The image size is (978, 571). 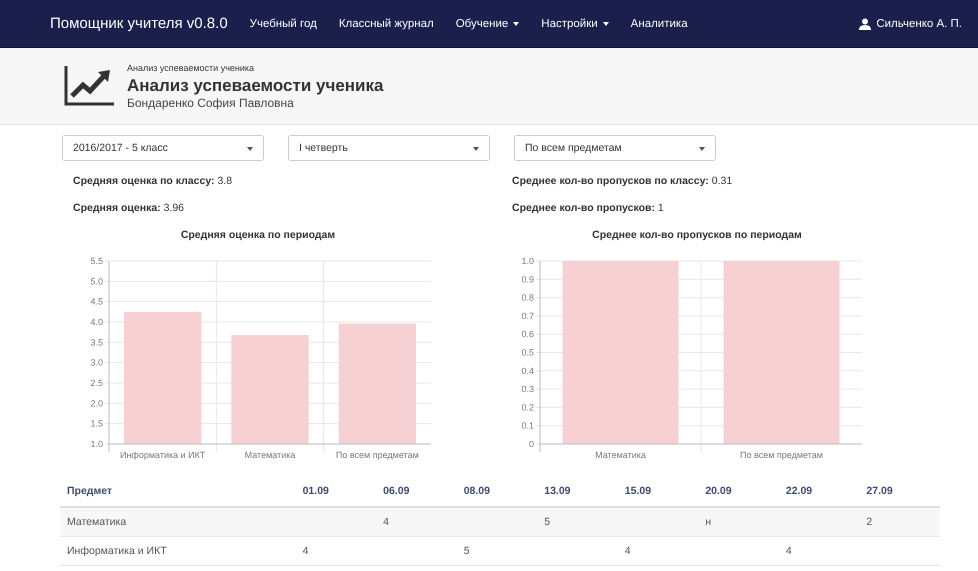 I want to click on table-cell: Информатика и ИКТ, so click(x=117, y=551).